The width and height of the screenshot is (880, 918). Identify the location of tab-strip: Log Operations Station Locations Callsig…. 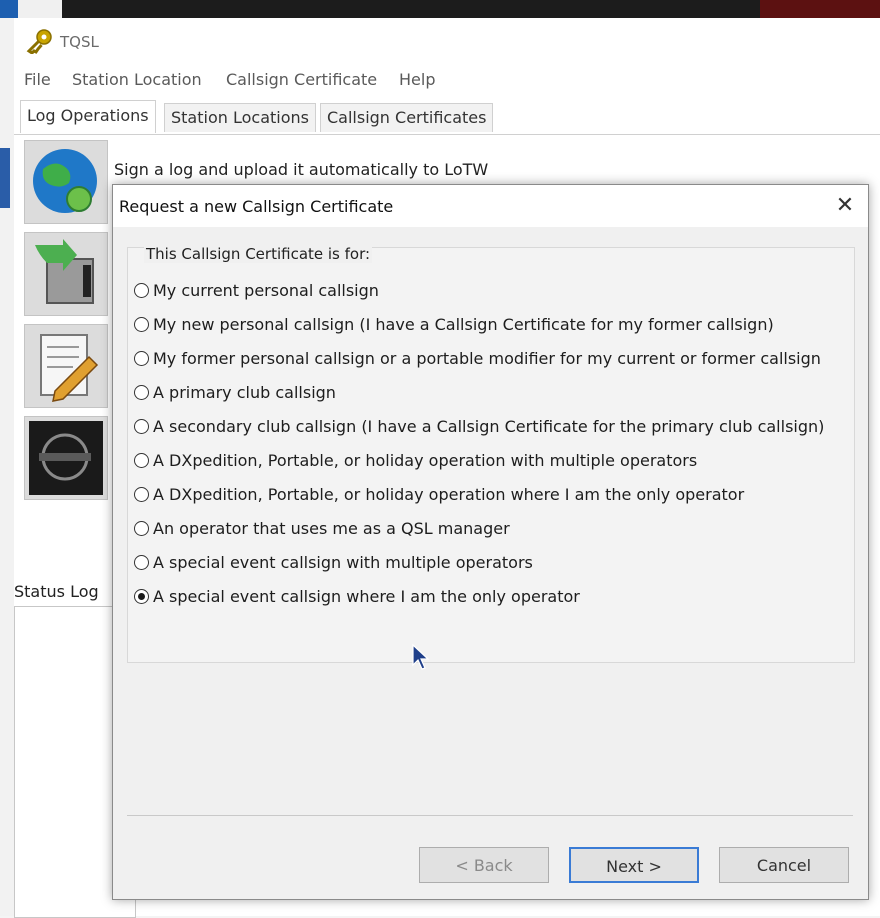
(447, 117).